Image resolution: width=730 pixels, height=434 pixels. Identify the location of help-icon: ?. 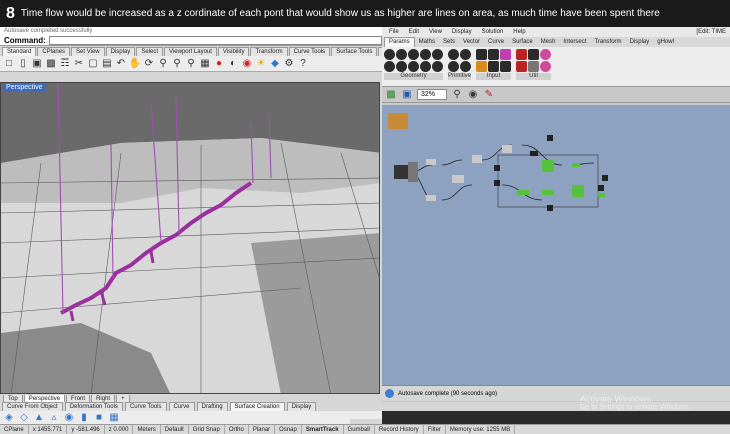
(303, 64).